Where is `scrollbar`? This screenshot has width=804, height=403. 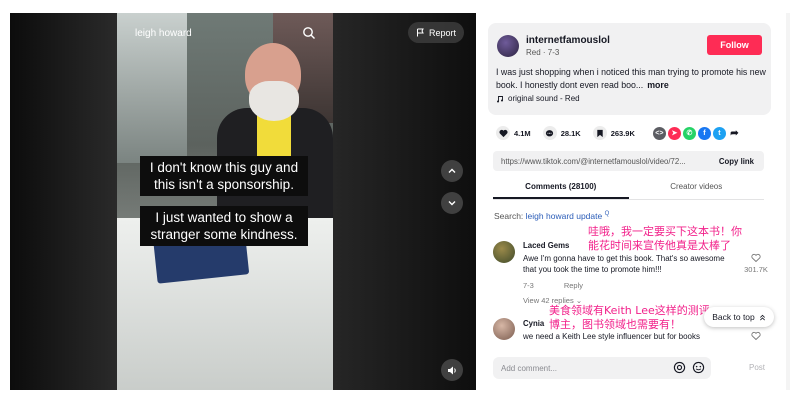
scrollbar is located at coordinates (788, 201).